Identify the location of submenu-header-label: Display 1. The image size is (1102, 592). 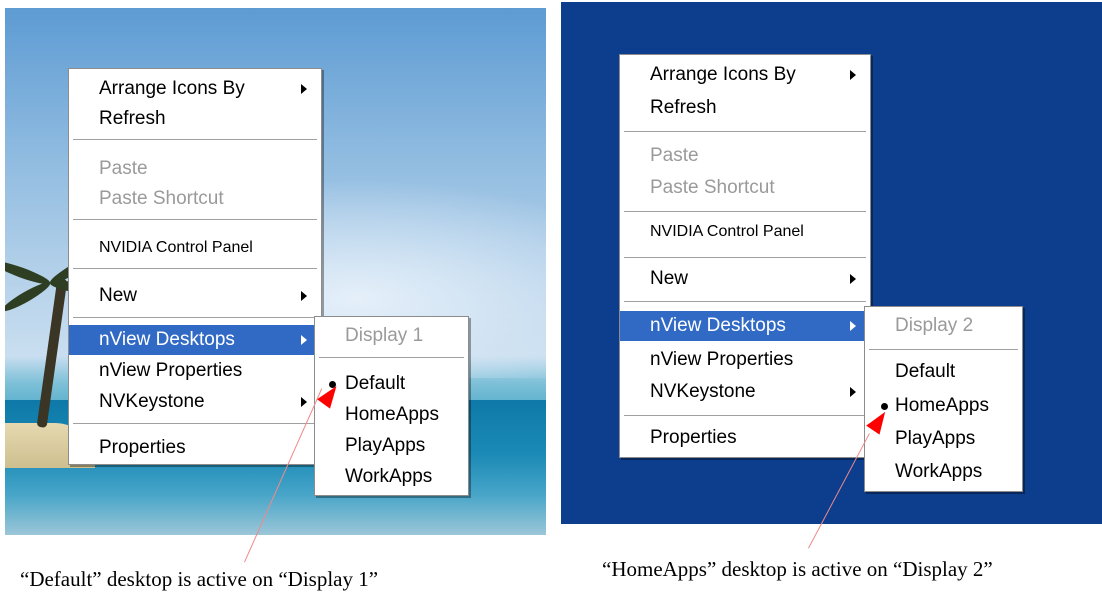
(384, 335).